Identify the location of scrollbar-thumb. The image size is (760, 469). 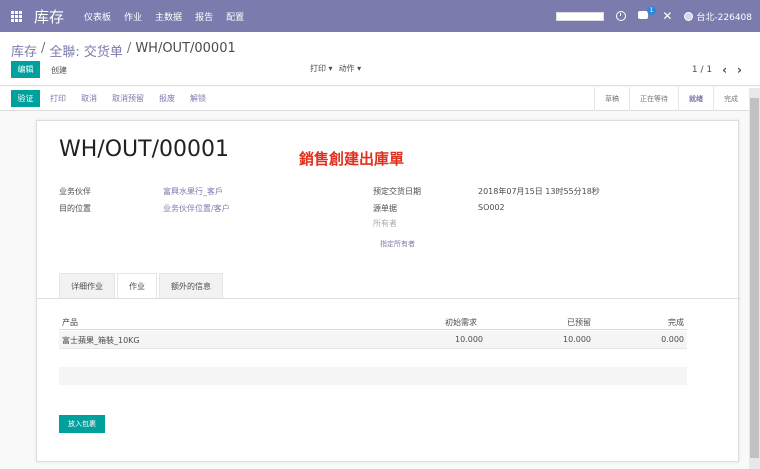
(754, 278).